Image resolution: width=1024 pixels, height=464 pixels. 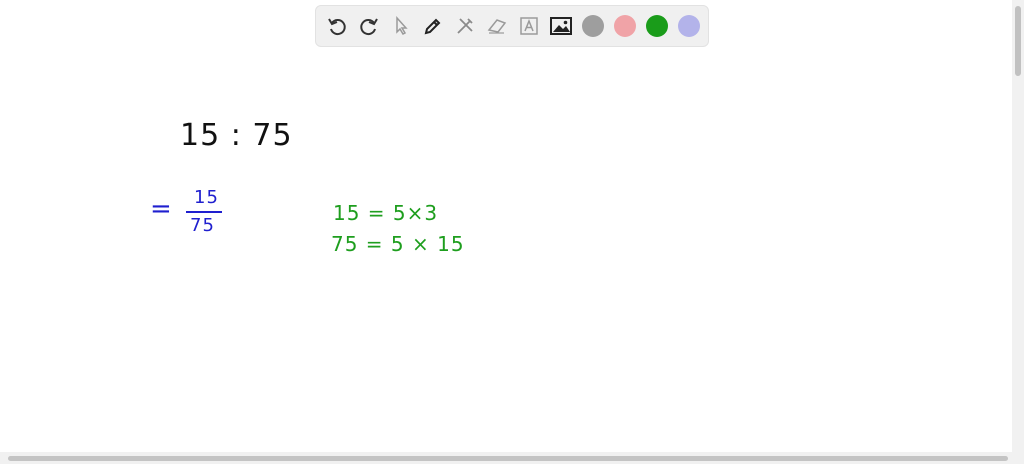 What do you see at coordinates (1018, 41) in the screenshot?
I see `vertical-scroll-thumb` at bounding box center [1018, 41].